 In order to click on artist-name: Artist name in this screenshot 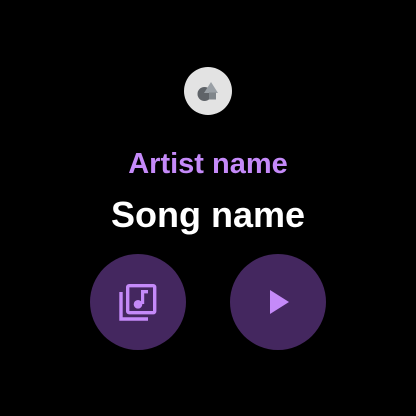, I will do `click(208, 164)`.